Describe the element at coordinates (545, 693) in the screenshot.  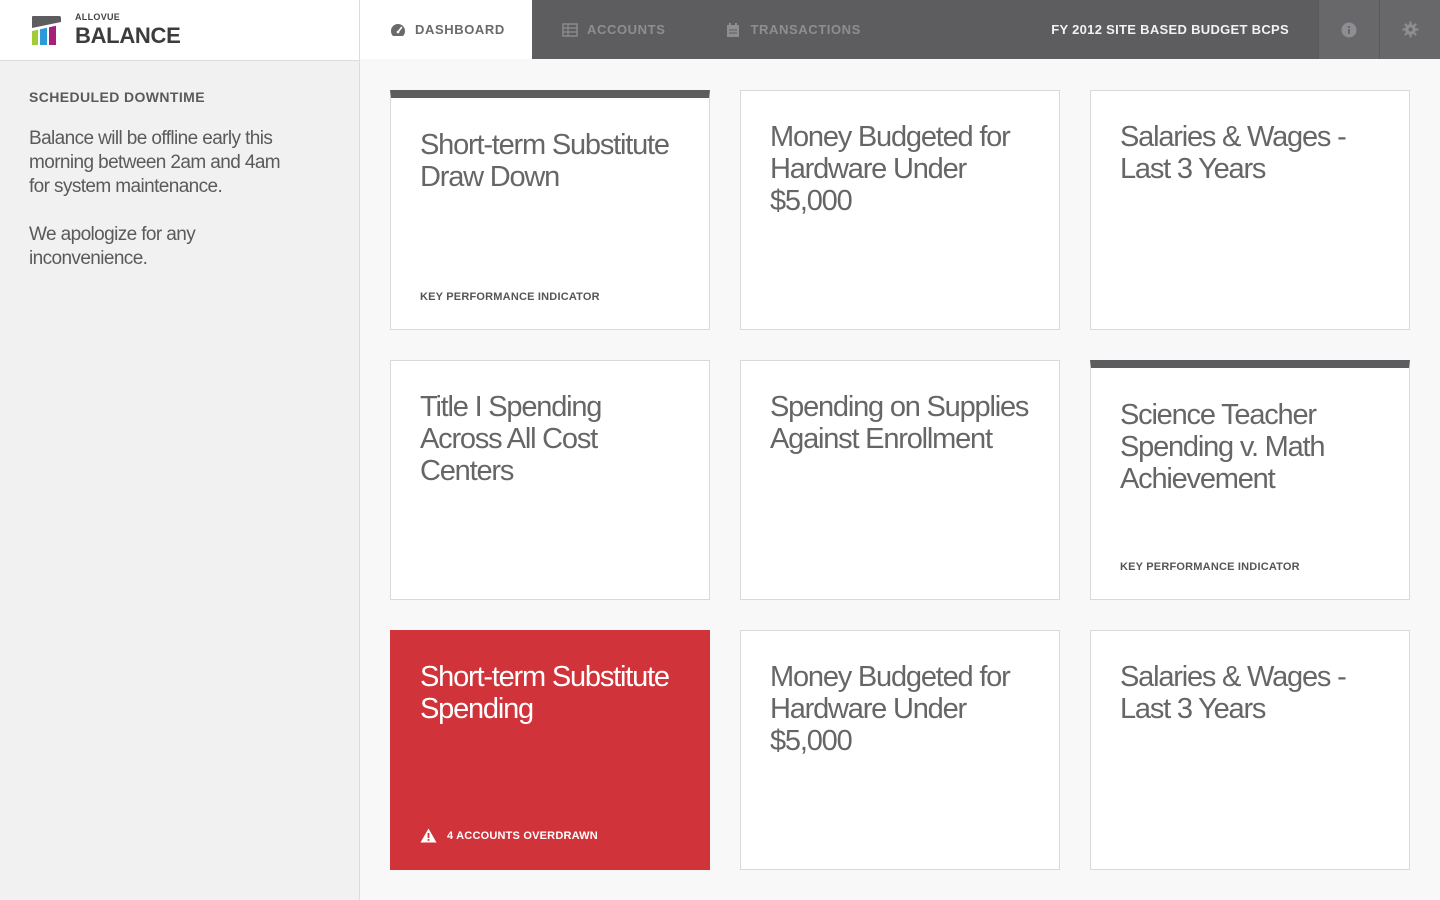
I see `card-title: Short-term Substitute Spending` at that location.